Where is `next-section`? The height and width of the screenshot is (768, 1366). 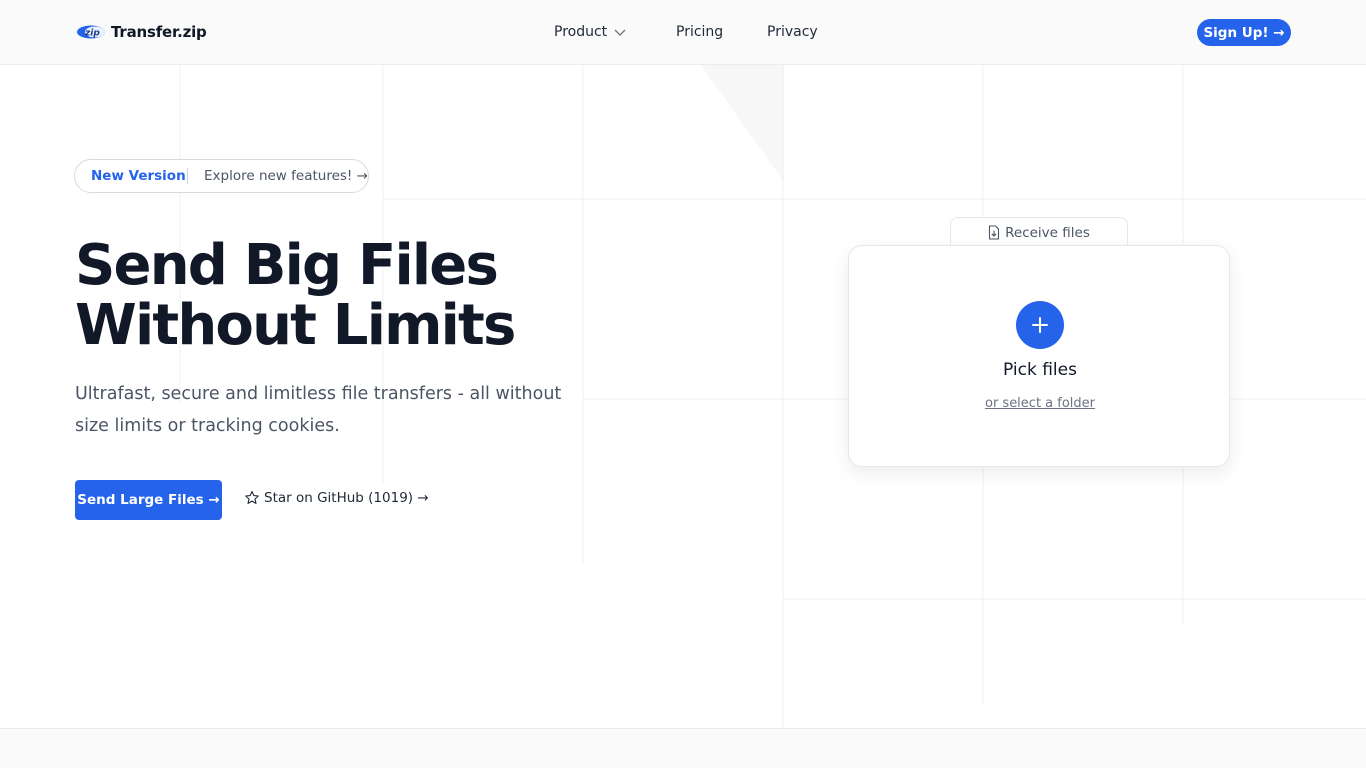 next-section is located at coordinates (683, 748).